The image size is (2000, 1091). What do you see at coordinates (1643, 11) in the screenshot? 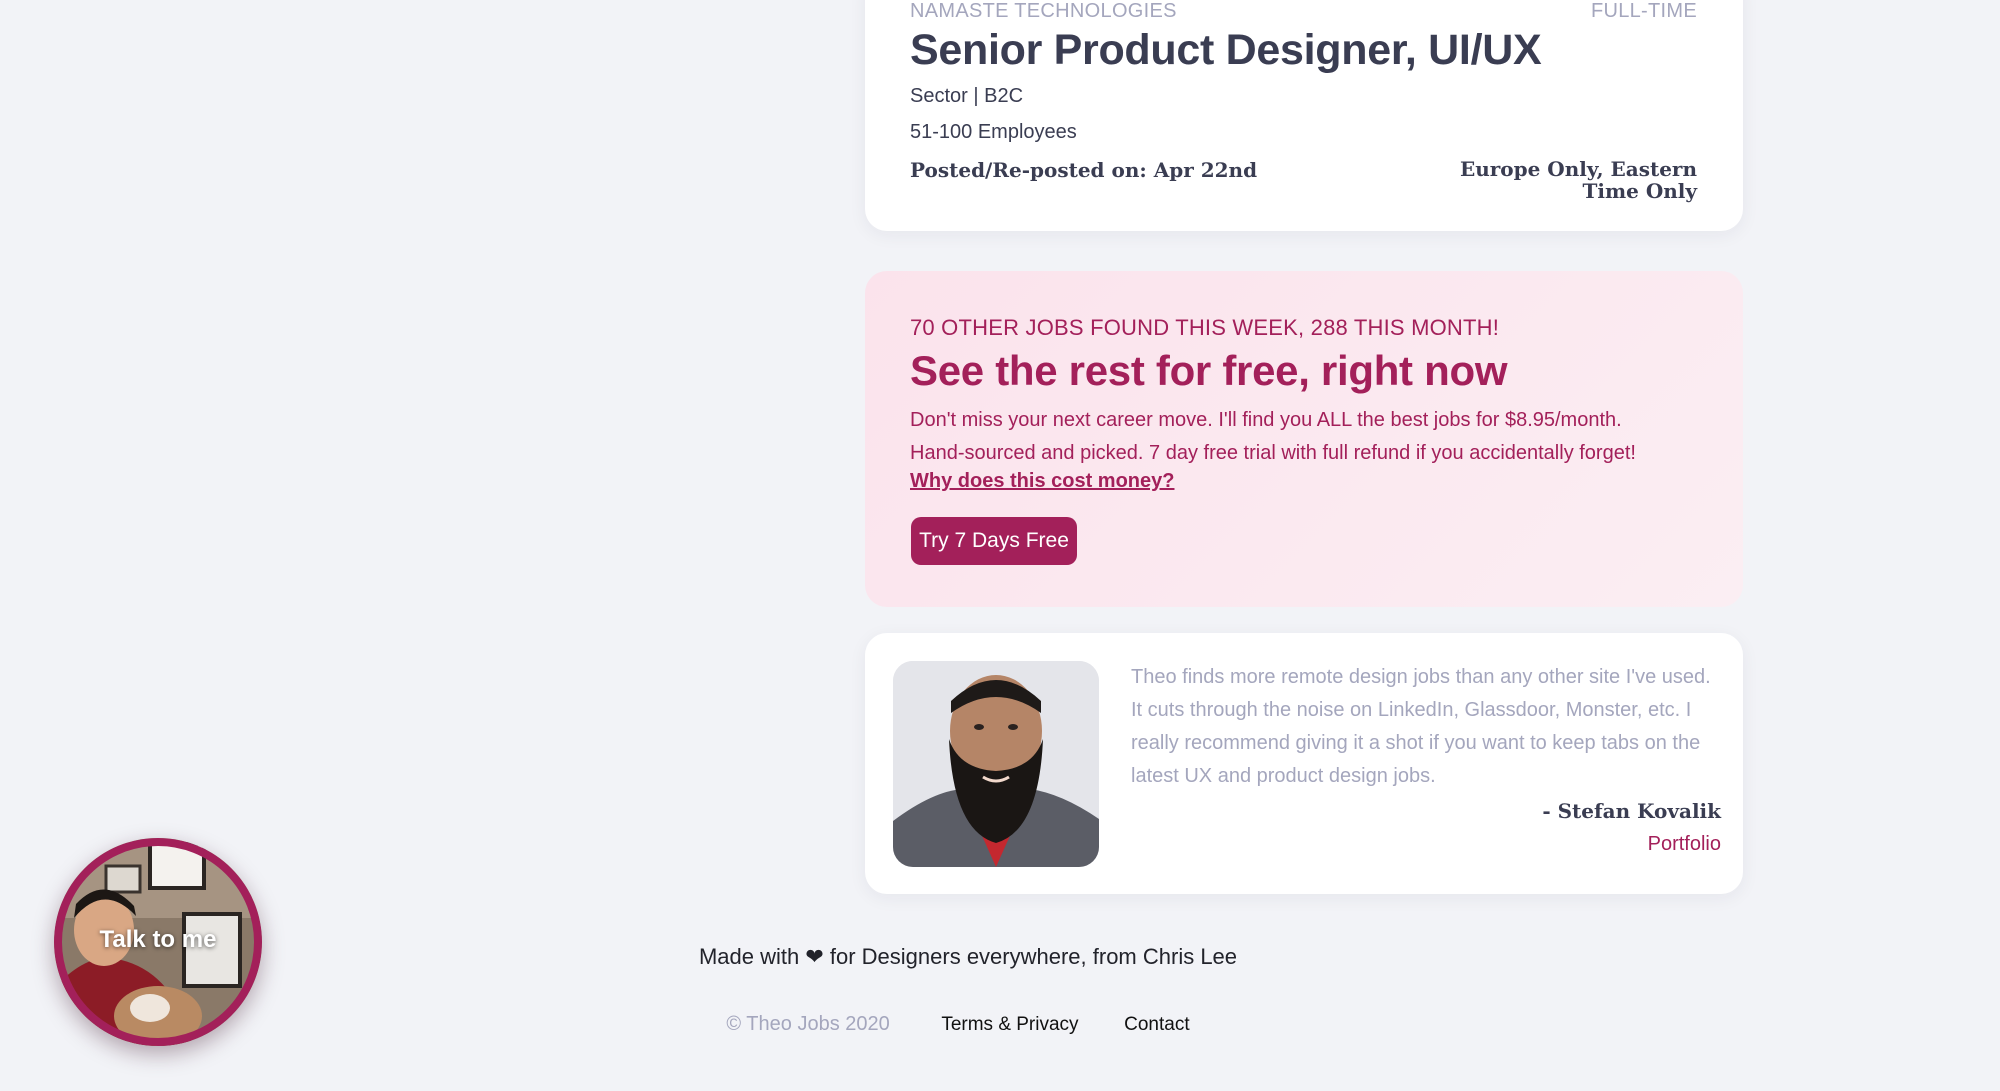
I see `job-type-label: FULL-TIME` at bounding box center [1643, 11].